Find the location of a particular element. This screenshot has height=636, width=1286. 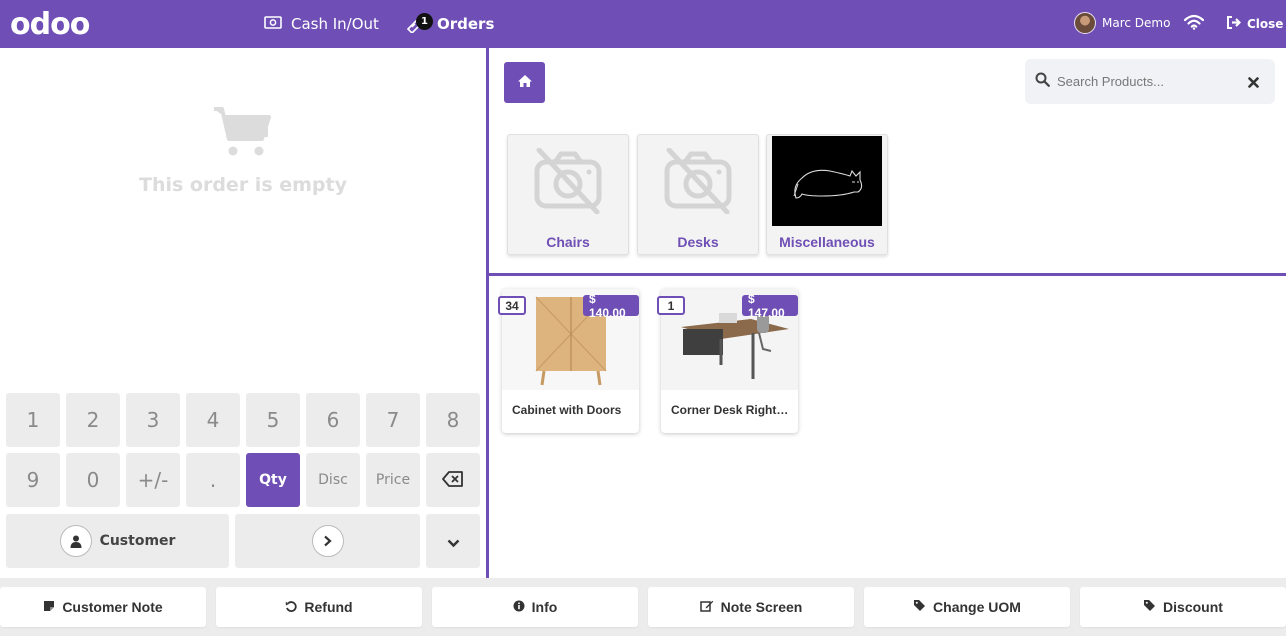

backspace-icon is located at coordinates (453, 480).